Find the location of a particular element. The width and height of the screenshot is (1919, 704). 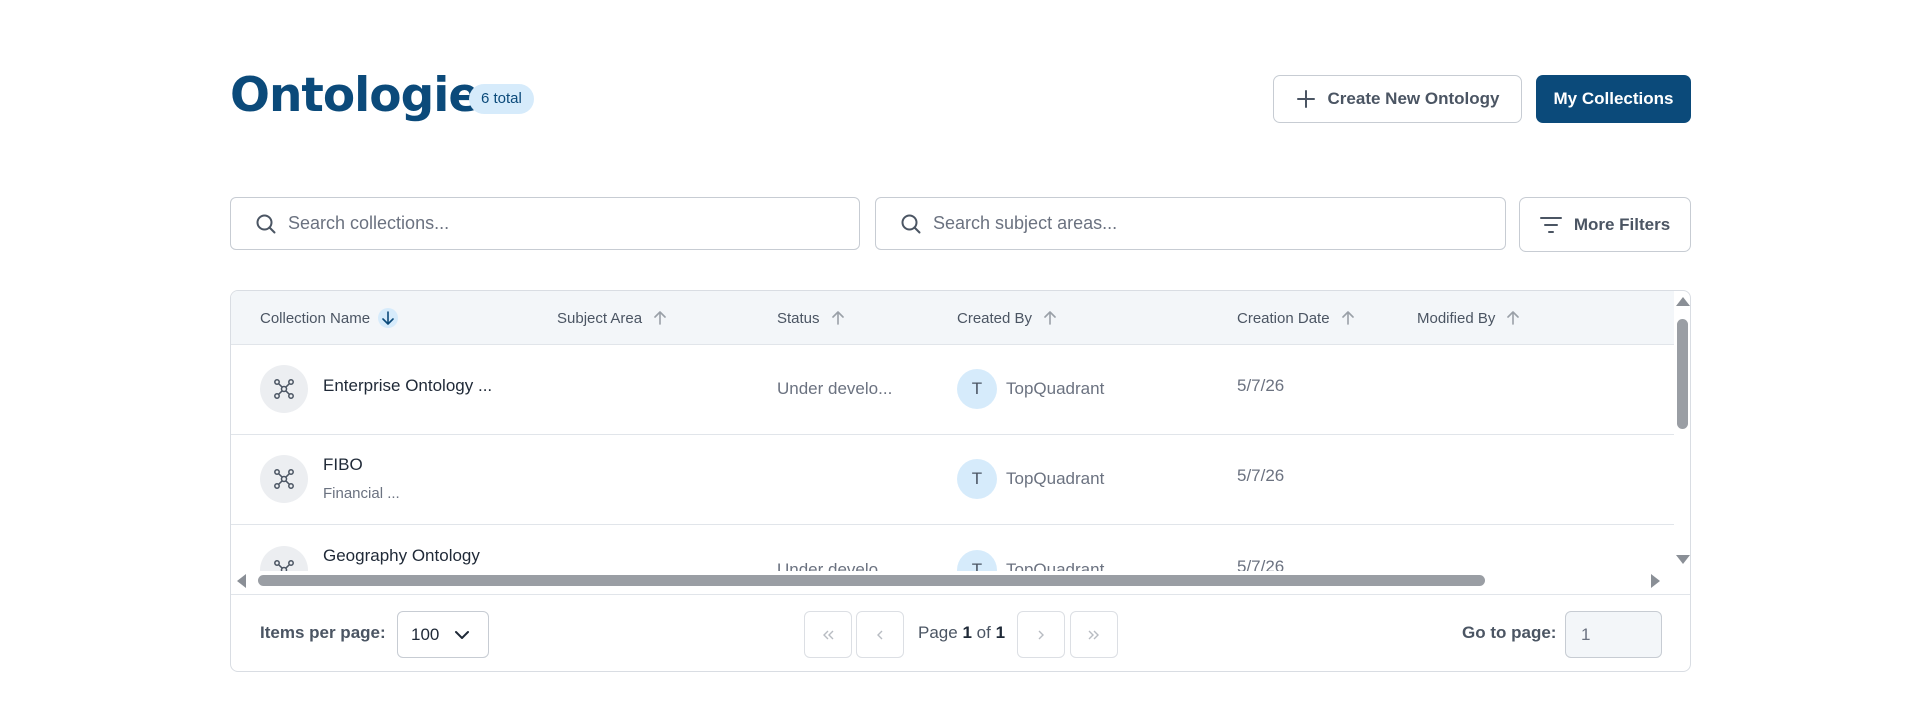

search-collections-field is located at coordinates (545, 223).